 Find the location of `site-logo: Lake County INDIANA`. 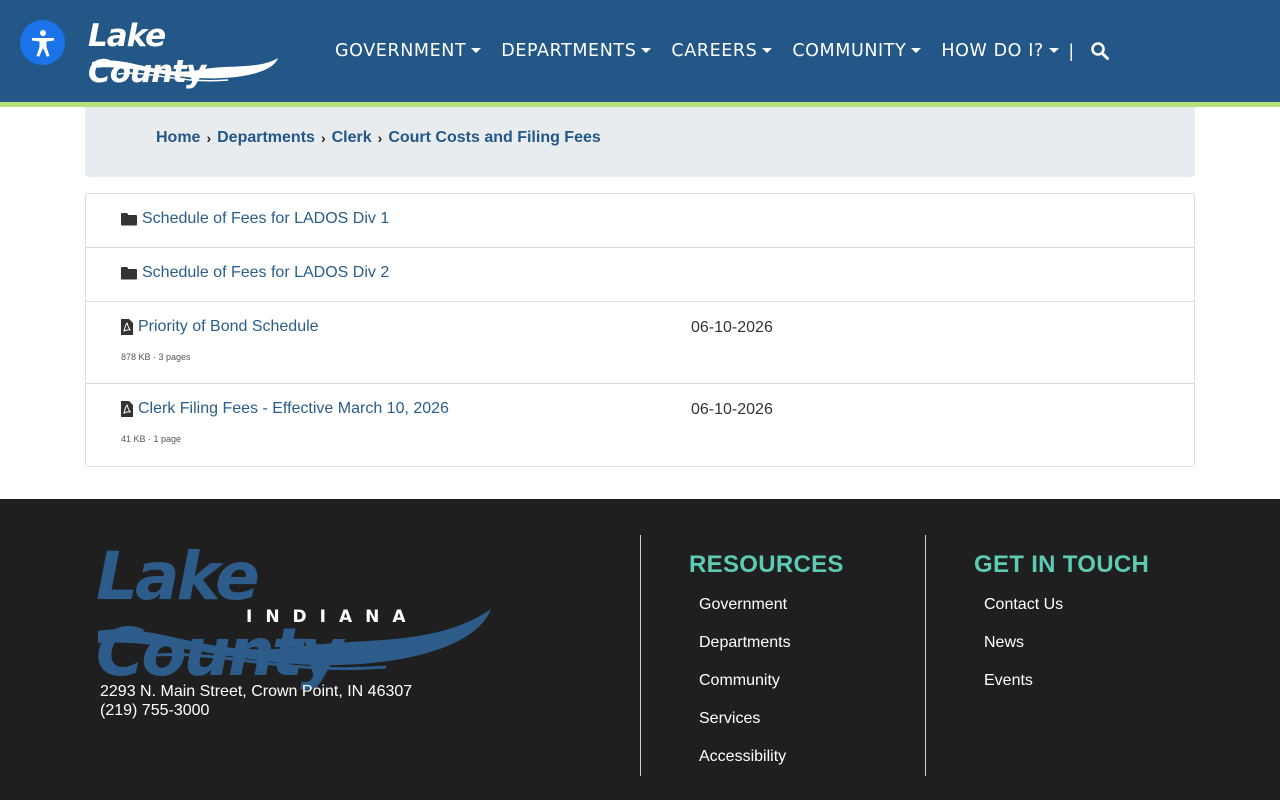

site-logo: Lake County INDIANA is located at coordinates (185, 54).